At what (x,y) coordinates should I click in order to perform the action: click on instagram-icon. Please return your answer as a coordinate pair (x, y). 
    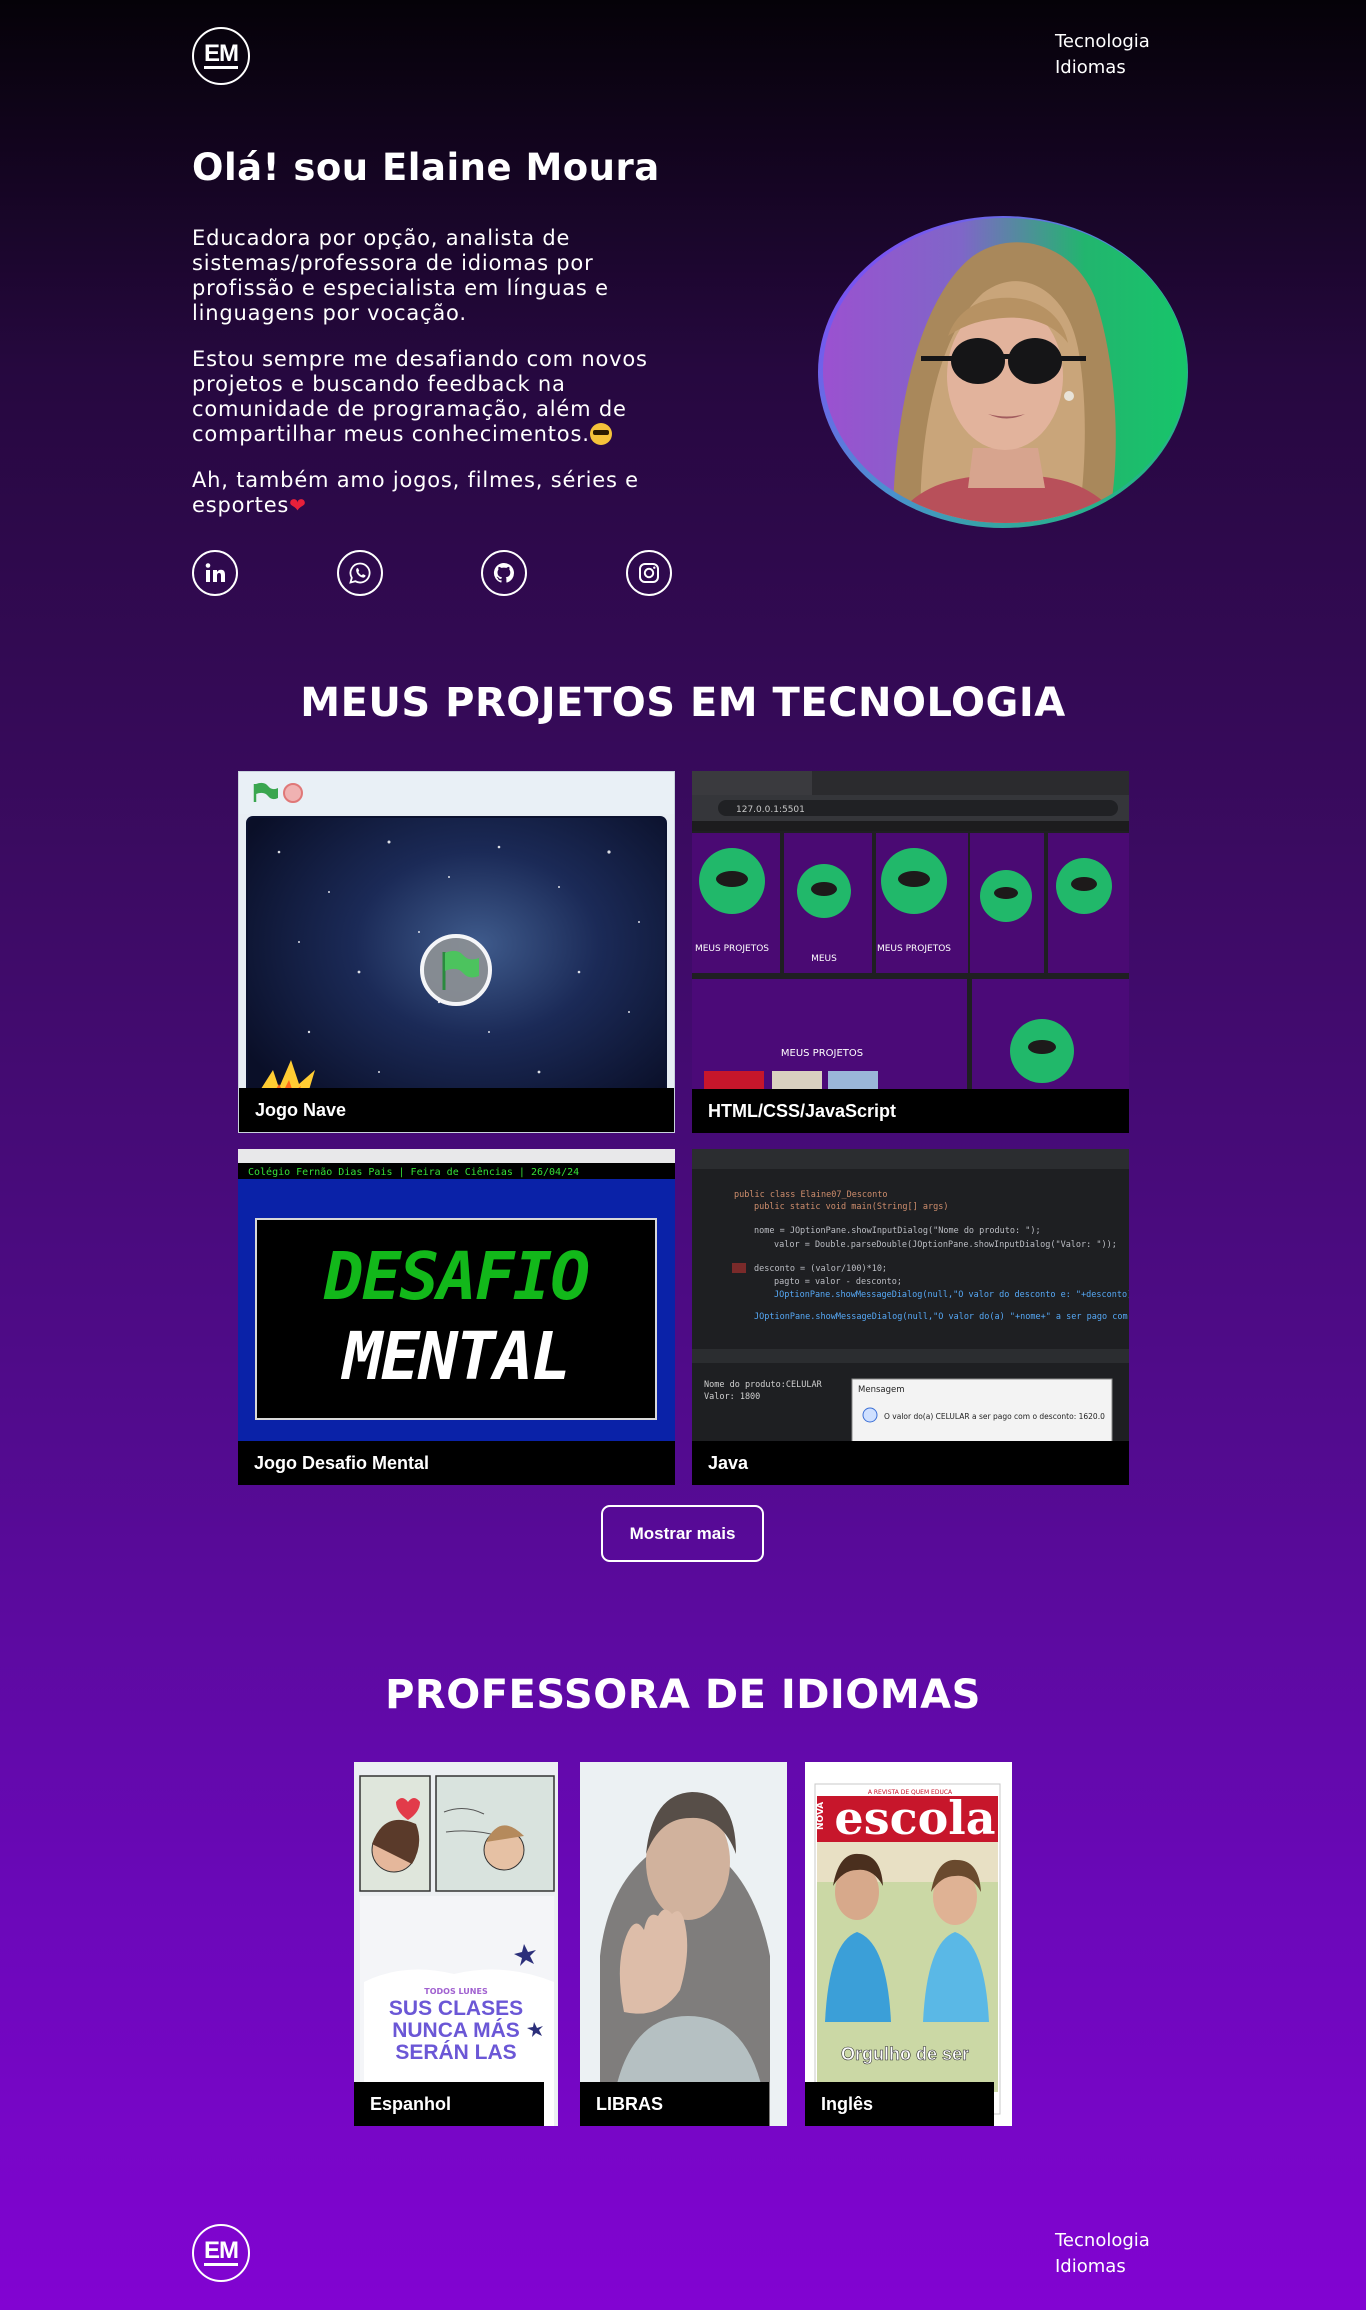
    Looking at the image, I should click on (648, 573).